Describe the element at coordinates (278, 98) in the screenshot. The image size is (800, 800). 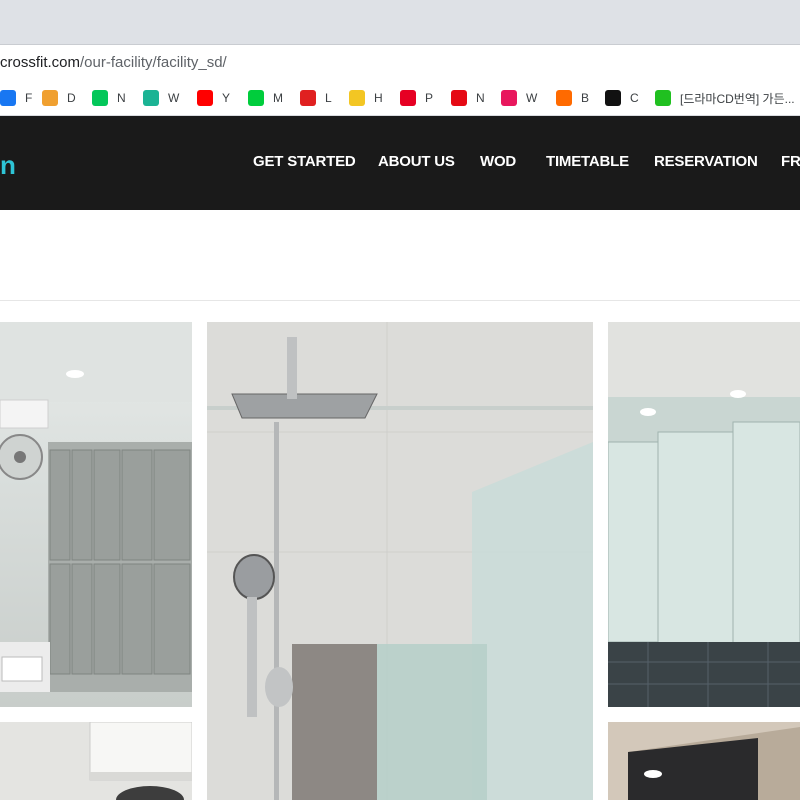
I see `bookmark-label: M` at that location.